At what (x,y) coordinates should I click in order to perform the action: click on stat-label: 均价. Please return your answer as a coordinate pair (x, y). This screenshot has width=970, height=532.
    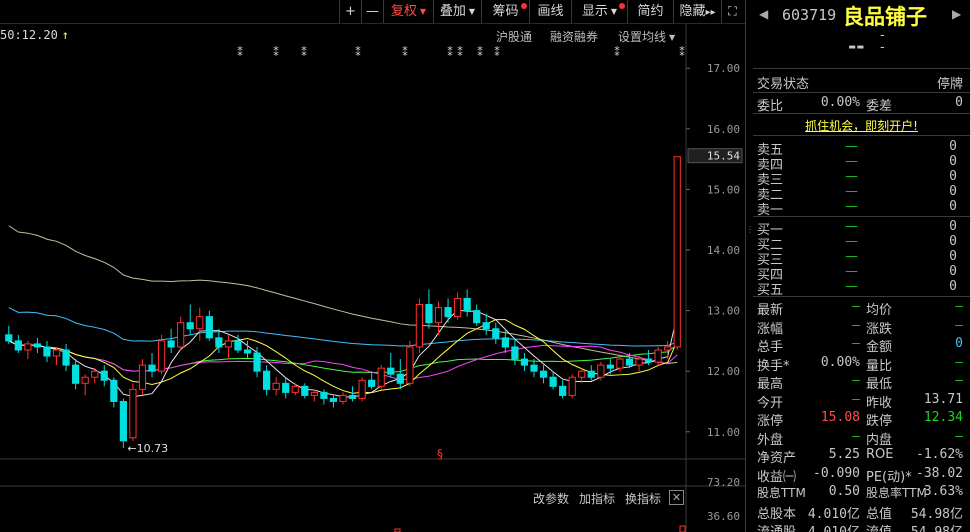
    Looking at the image, I should click on (879, 310).